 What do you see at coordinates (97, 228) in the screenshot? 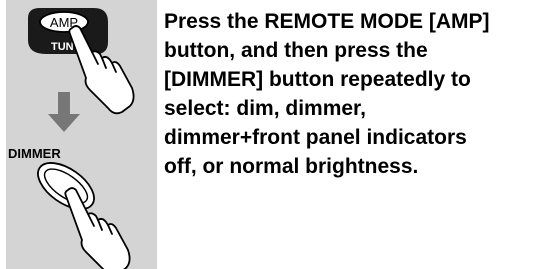
I see `pointing-hand-icon` at bounding box center [97, 228].